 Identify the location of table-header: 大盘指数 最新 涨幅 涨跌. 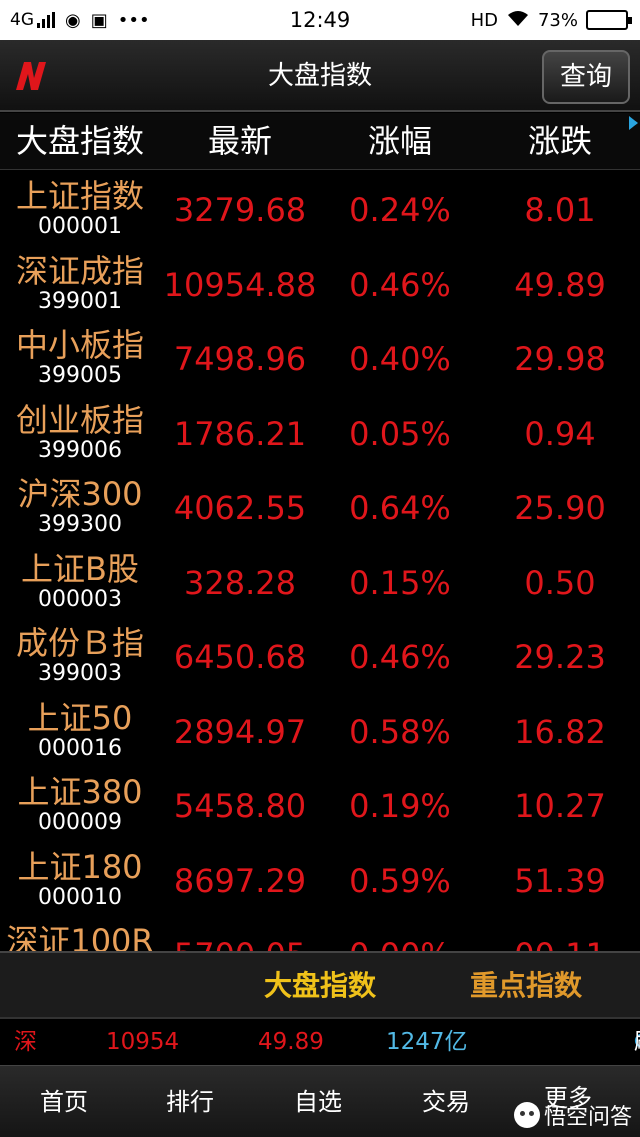
(320, 141).